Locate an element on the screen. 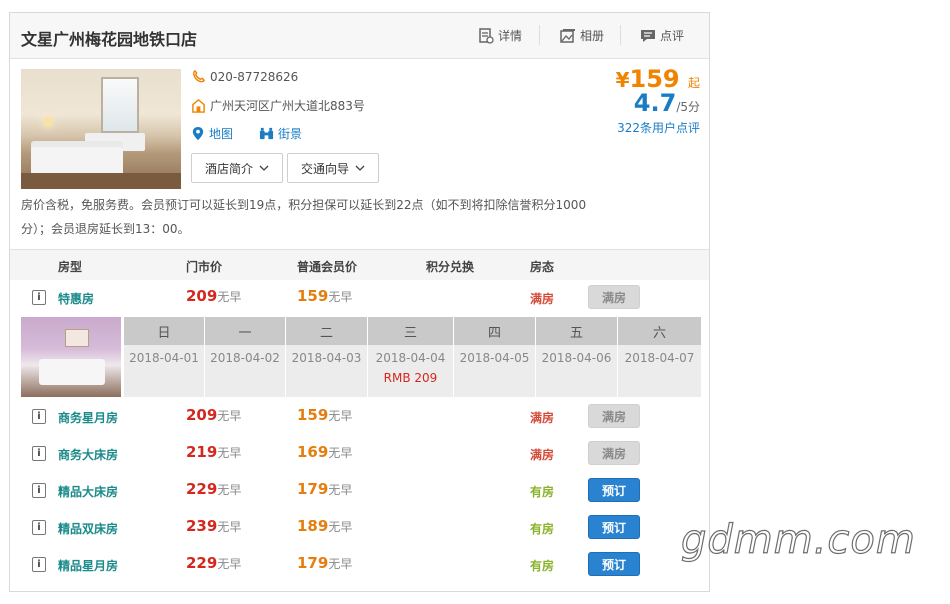  room-name: 精品双床房 is located at coordinates (88, 528).